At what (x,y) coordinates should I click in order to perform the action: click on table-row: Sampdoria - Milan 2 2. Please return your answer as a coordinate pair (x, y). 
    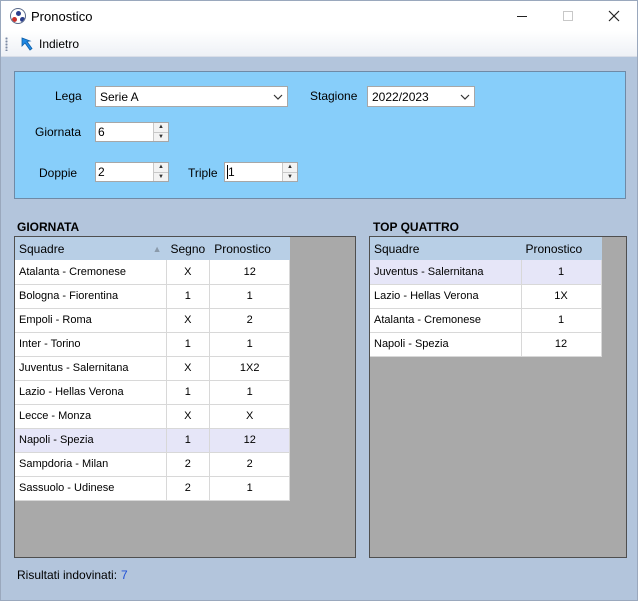
    Looking at the image, I should click on (153, 464).